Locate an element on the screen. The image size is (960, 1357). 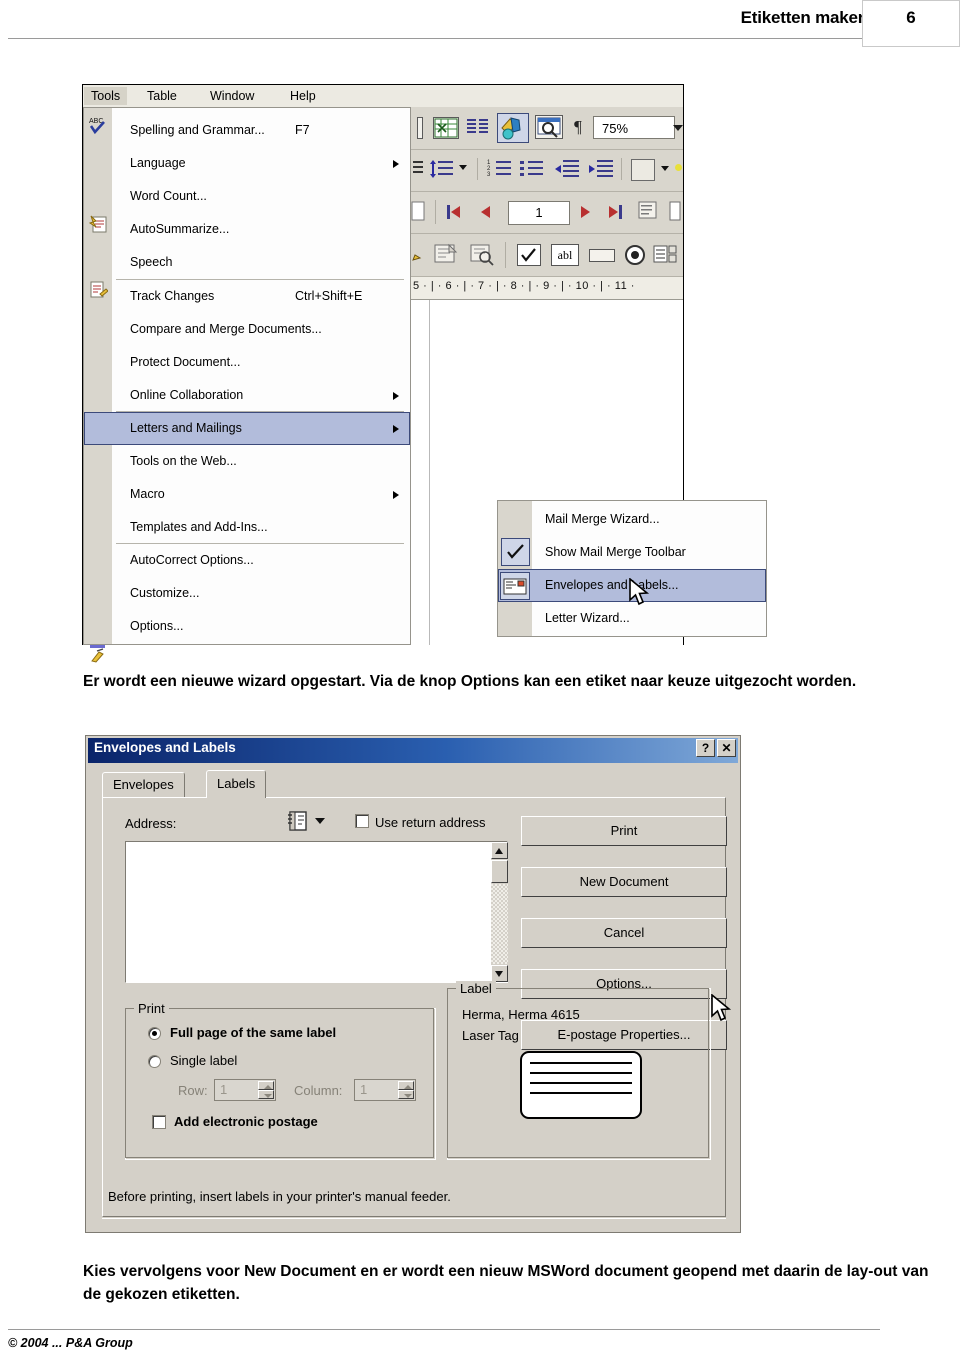
add-electronic-postage-checkbox is located at coordinates (159, 1122).